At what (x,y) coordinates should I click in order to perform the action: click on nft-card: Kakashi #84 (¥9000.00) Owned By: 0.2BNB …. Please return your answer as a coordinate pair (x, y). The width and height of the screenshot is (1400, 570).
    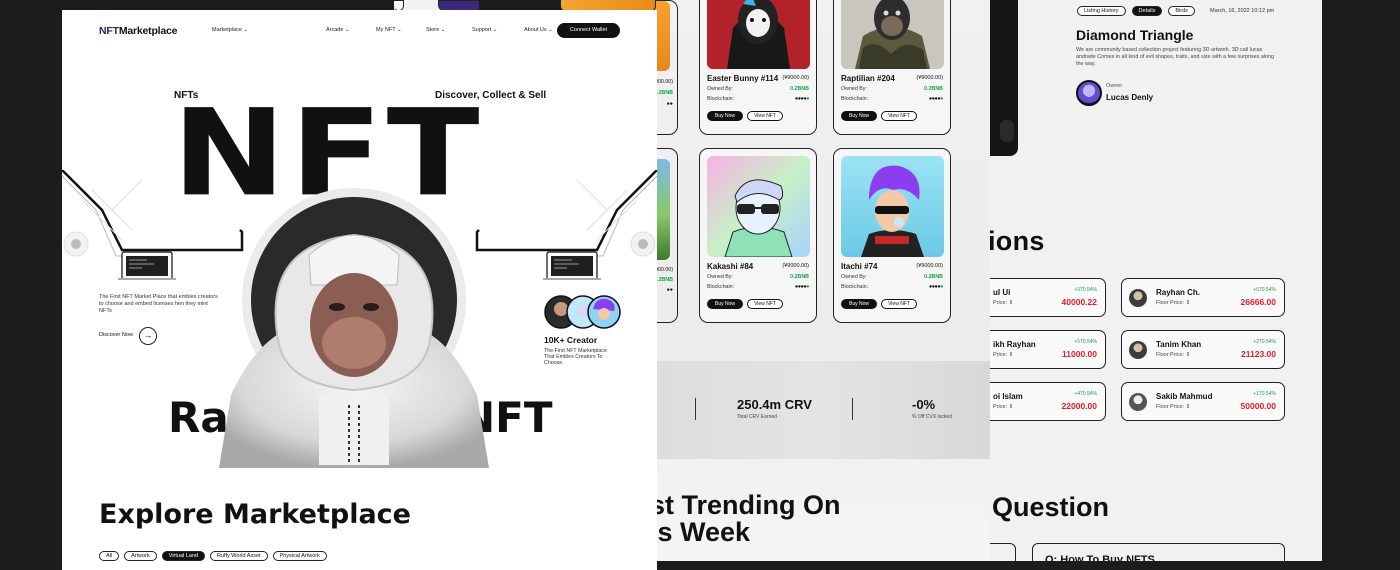
    Looking at the image, I should click on (758, 235).